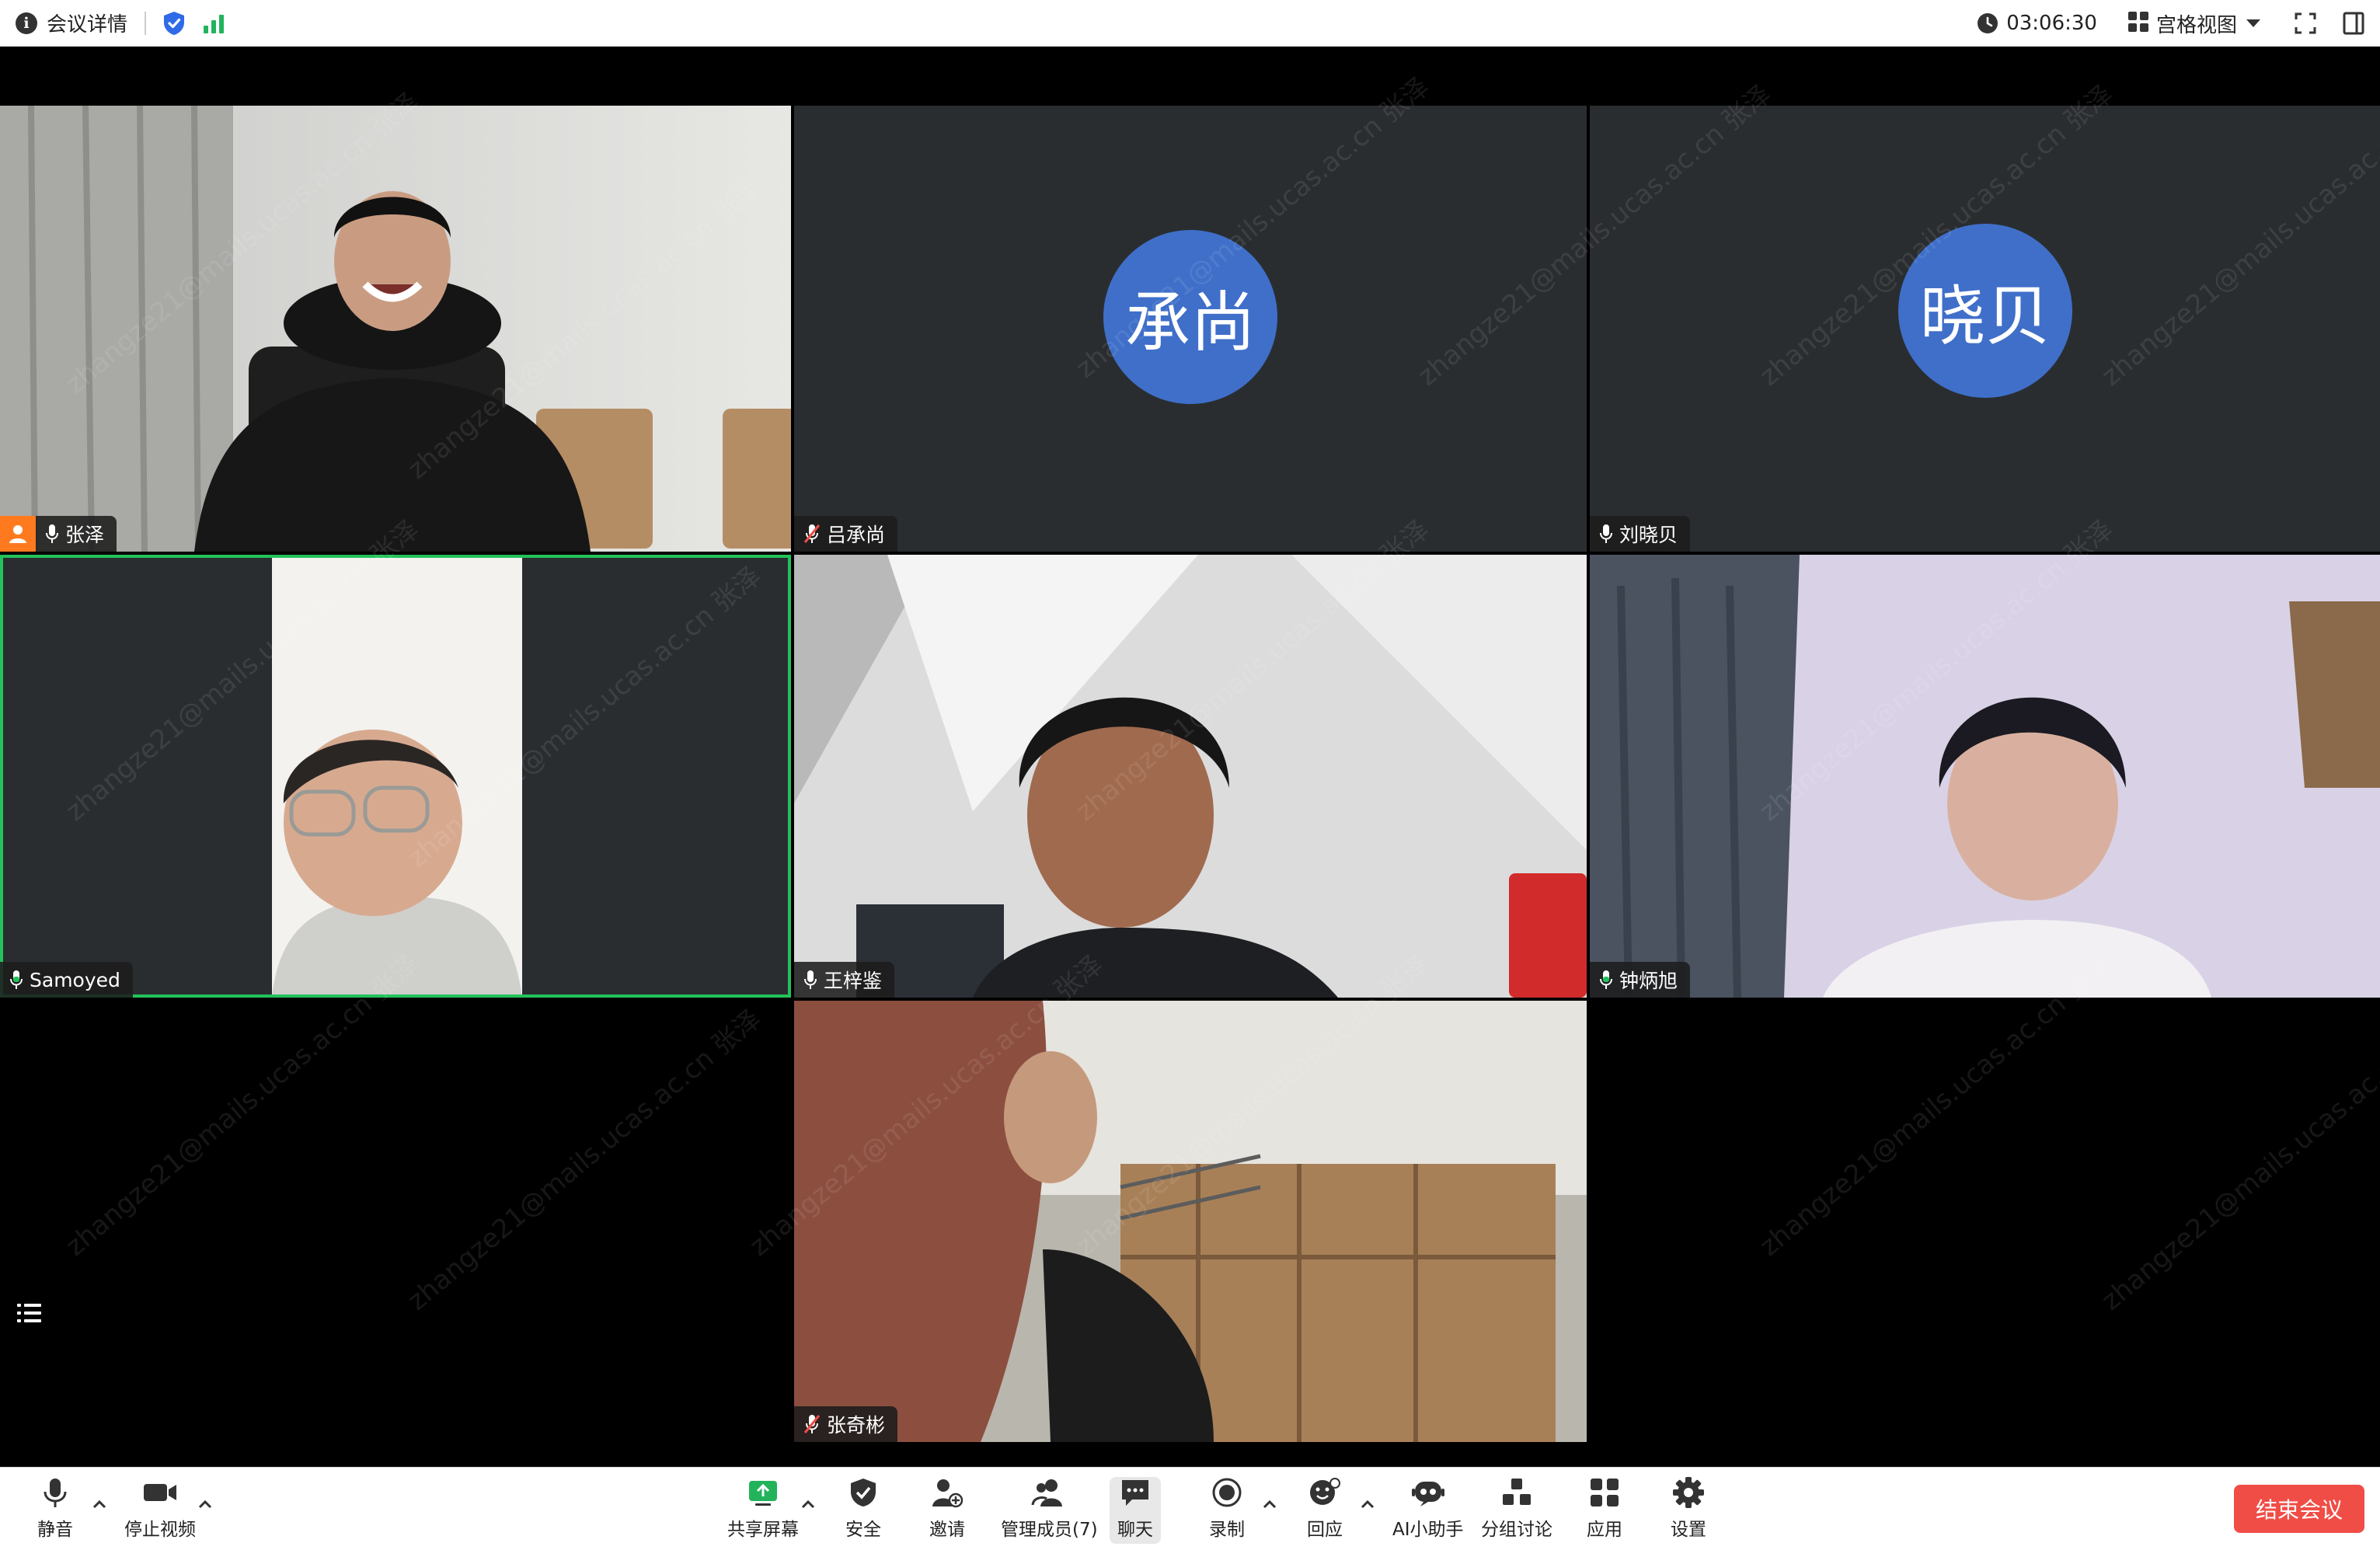 Image resolution: width=2380 pixels, height=1550 pixels. I want to click on participant-nametag: Samoyed, so click(66, 980).